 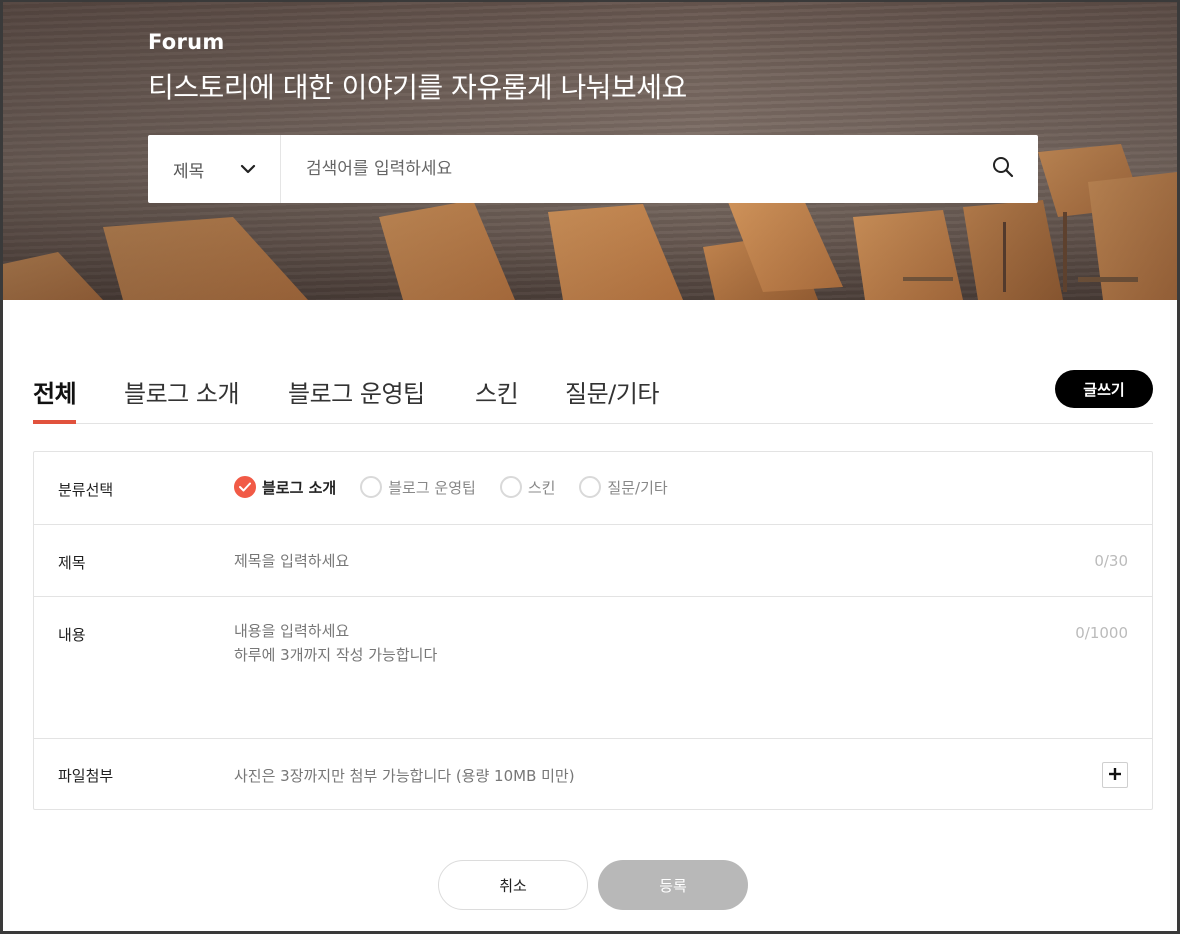 I want to click on radio-questions-etc: 질문/기타, so click(x=623, y=487).